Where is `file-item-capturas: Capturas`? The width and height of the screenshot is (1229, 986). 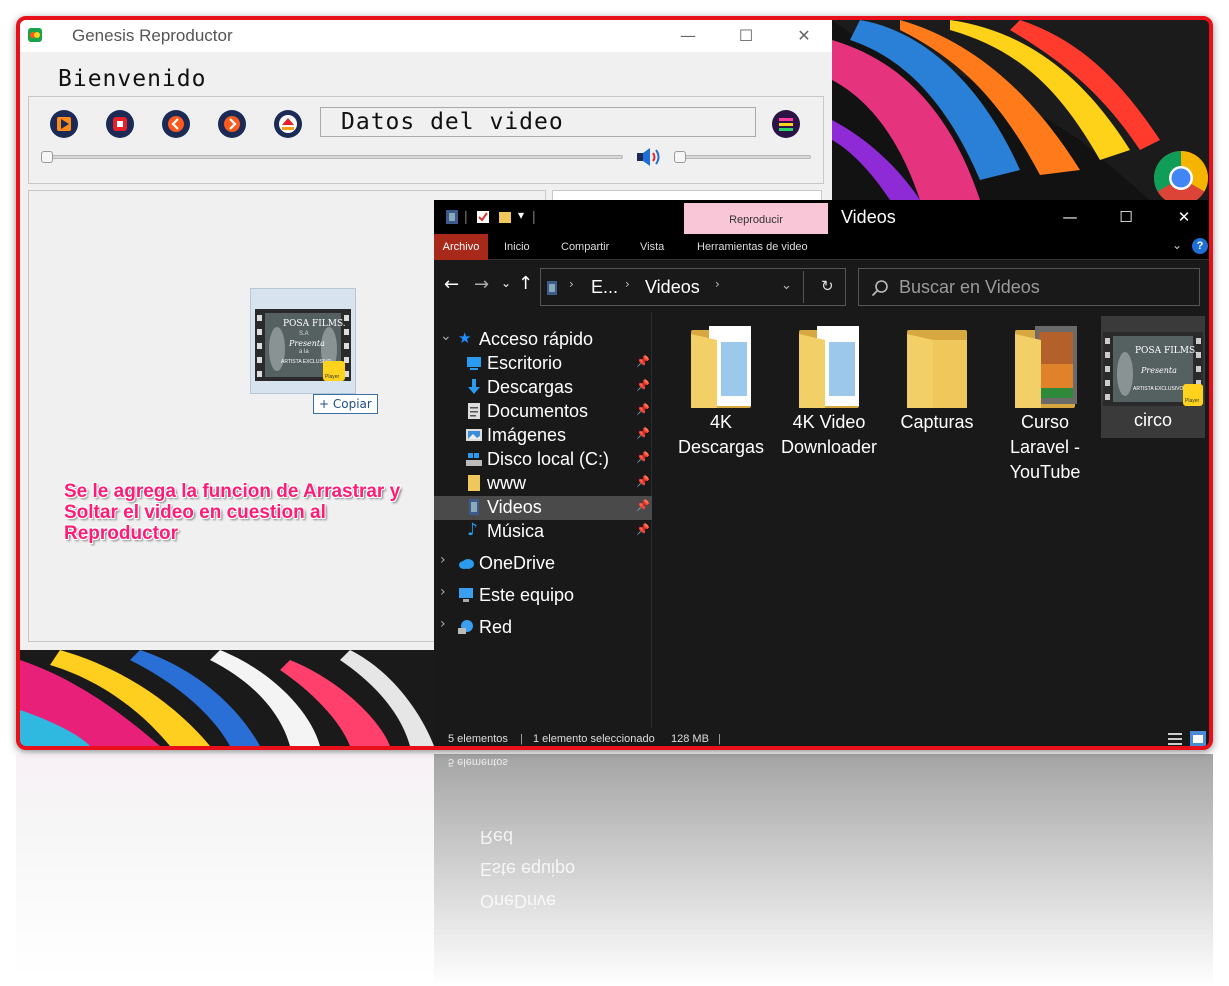 file-item-capturas: Capturas is located at coordinates (937, 379).